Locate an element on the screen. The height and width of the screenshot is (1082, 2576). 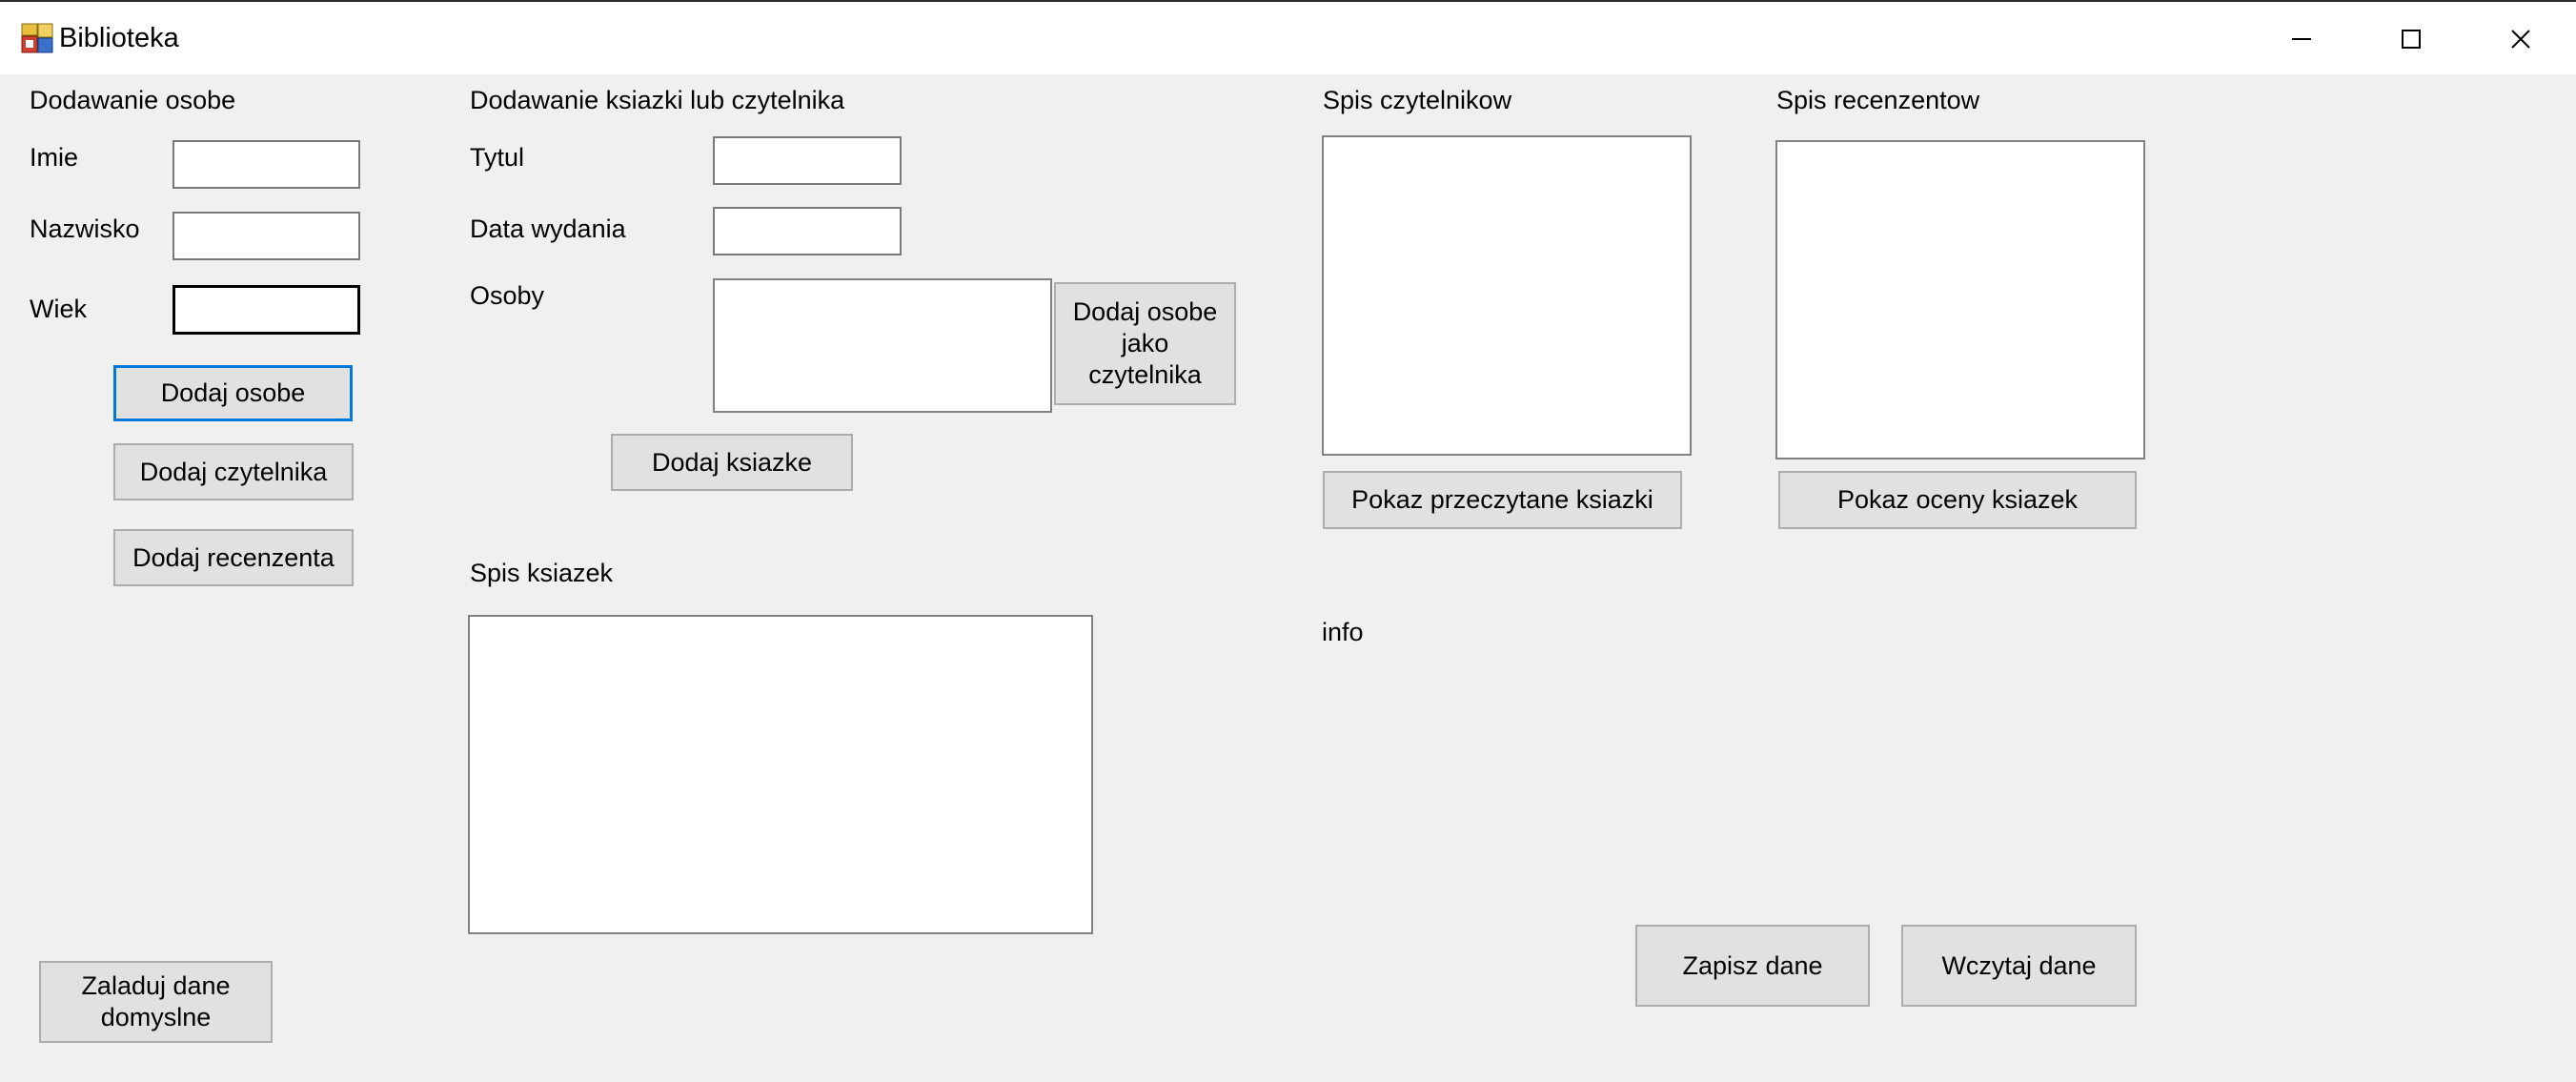
maximize-icon is located at coordinates (2411, 40).